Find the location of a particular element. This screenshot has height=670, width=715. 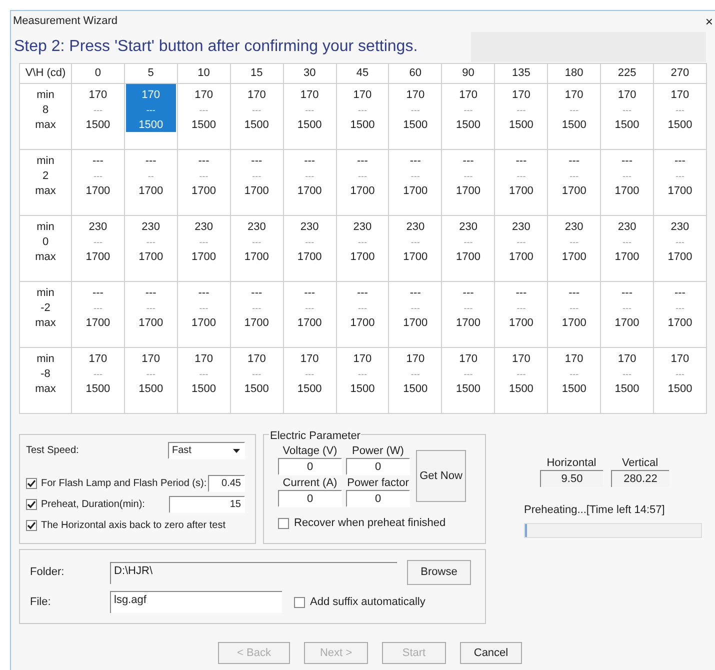

column-header: 135 is located at coordinates (521, 74).